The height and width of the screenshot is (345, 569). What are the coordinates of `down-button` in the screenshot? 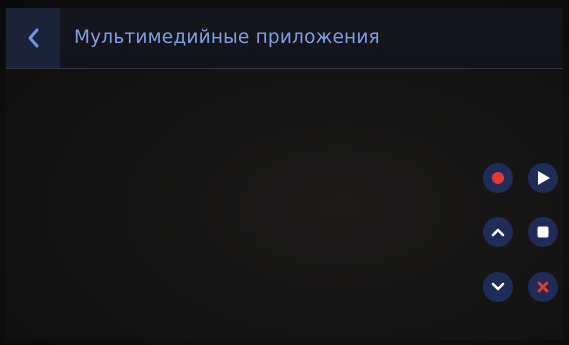 It's located at (498, 287).